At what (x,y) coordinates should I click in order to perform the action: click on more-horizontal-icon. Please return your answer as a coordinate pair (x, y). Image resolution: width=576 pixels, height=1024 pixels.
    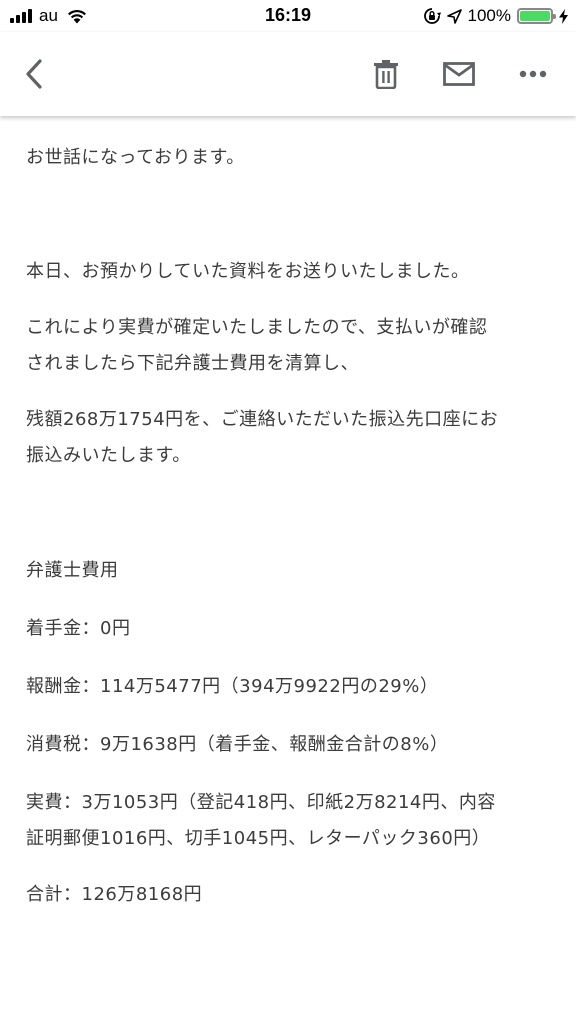
    Looking at the image, I should click on (533, 74).